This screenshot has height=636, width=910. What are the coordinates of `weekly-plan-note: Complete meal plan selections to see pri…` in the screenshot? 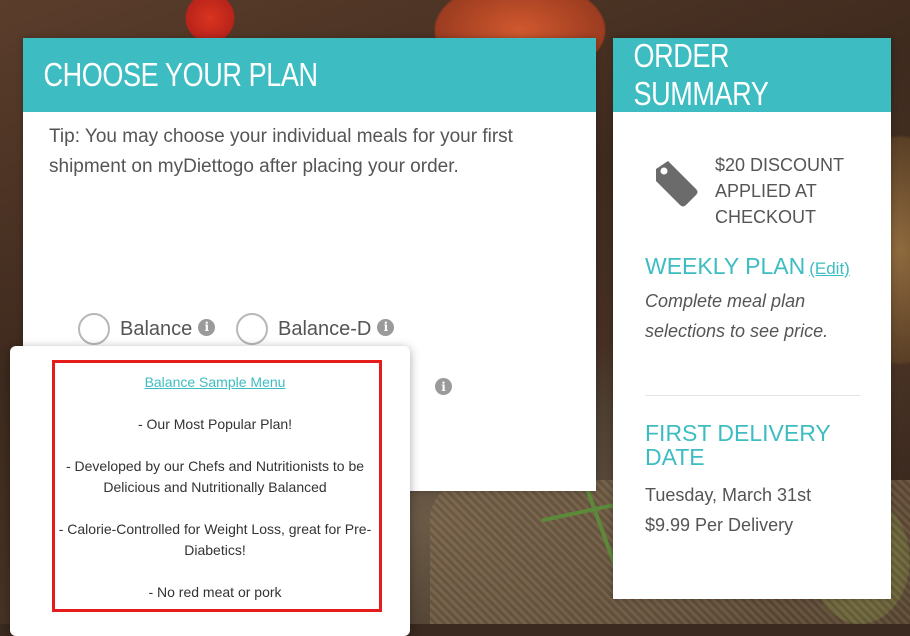 It's located at (737, 316).